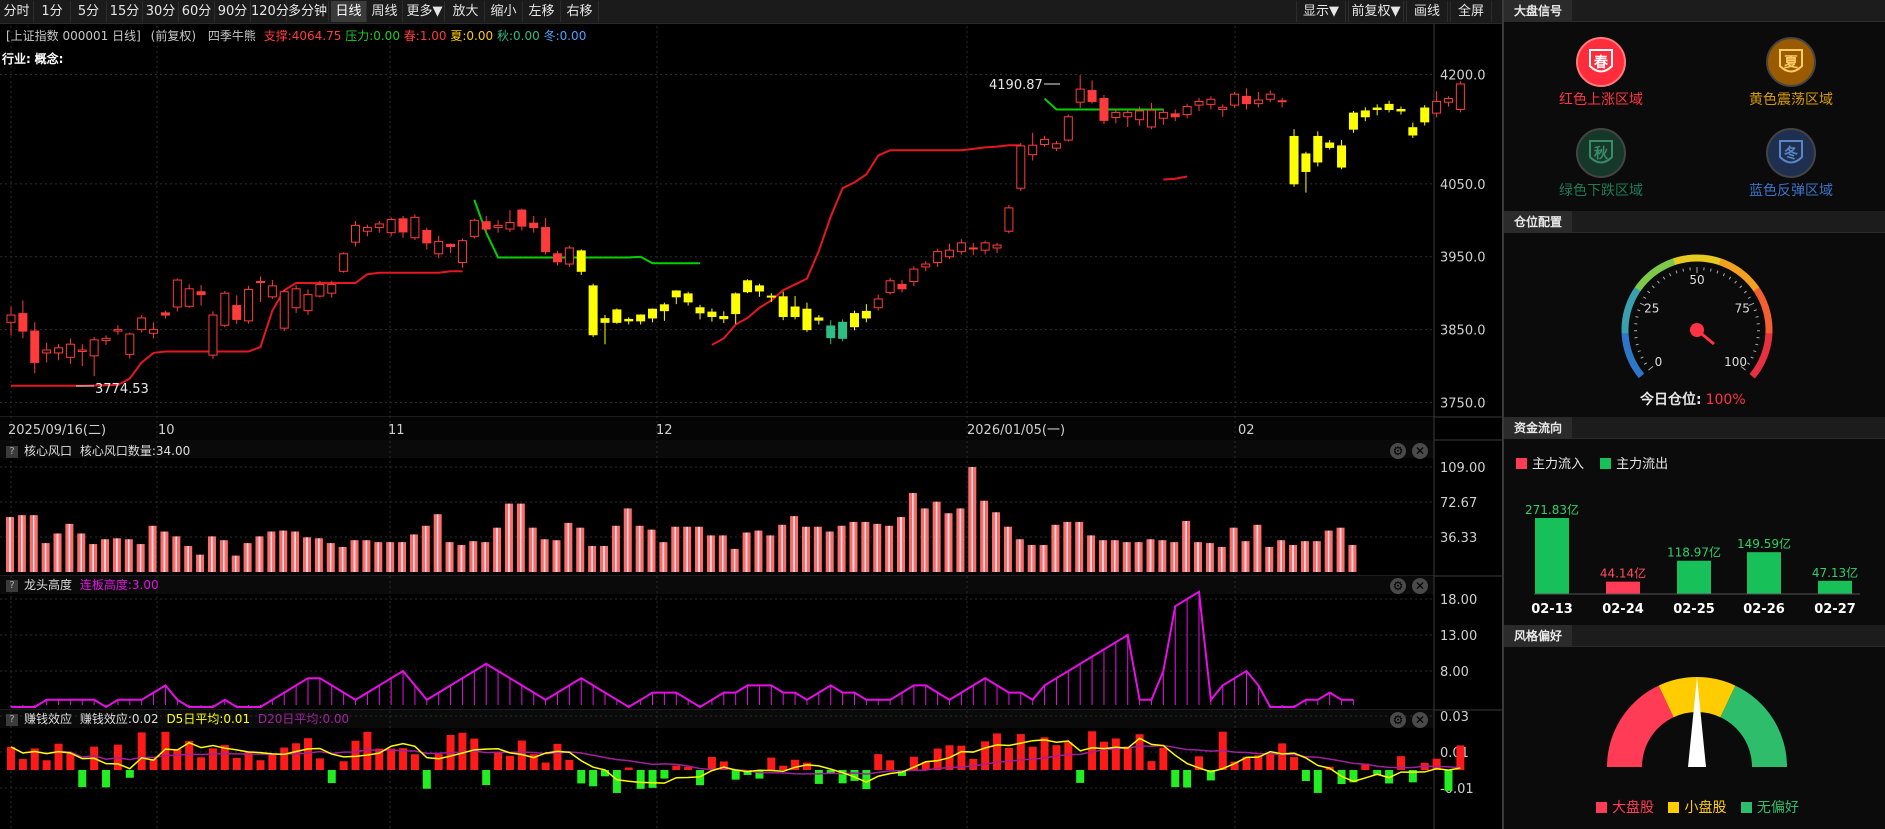  What do you see at coordinates (1764, 573) in the screenshot?
I see `flow-bar` at bounding box center [1764, 573].